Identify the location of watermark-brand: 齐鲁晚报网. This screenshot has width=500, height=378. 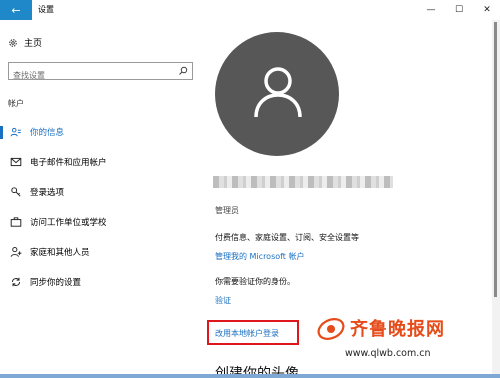
(397, 329).